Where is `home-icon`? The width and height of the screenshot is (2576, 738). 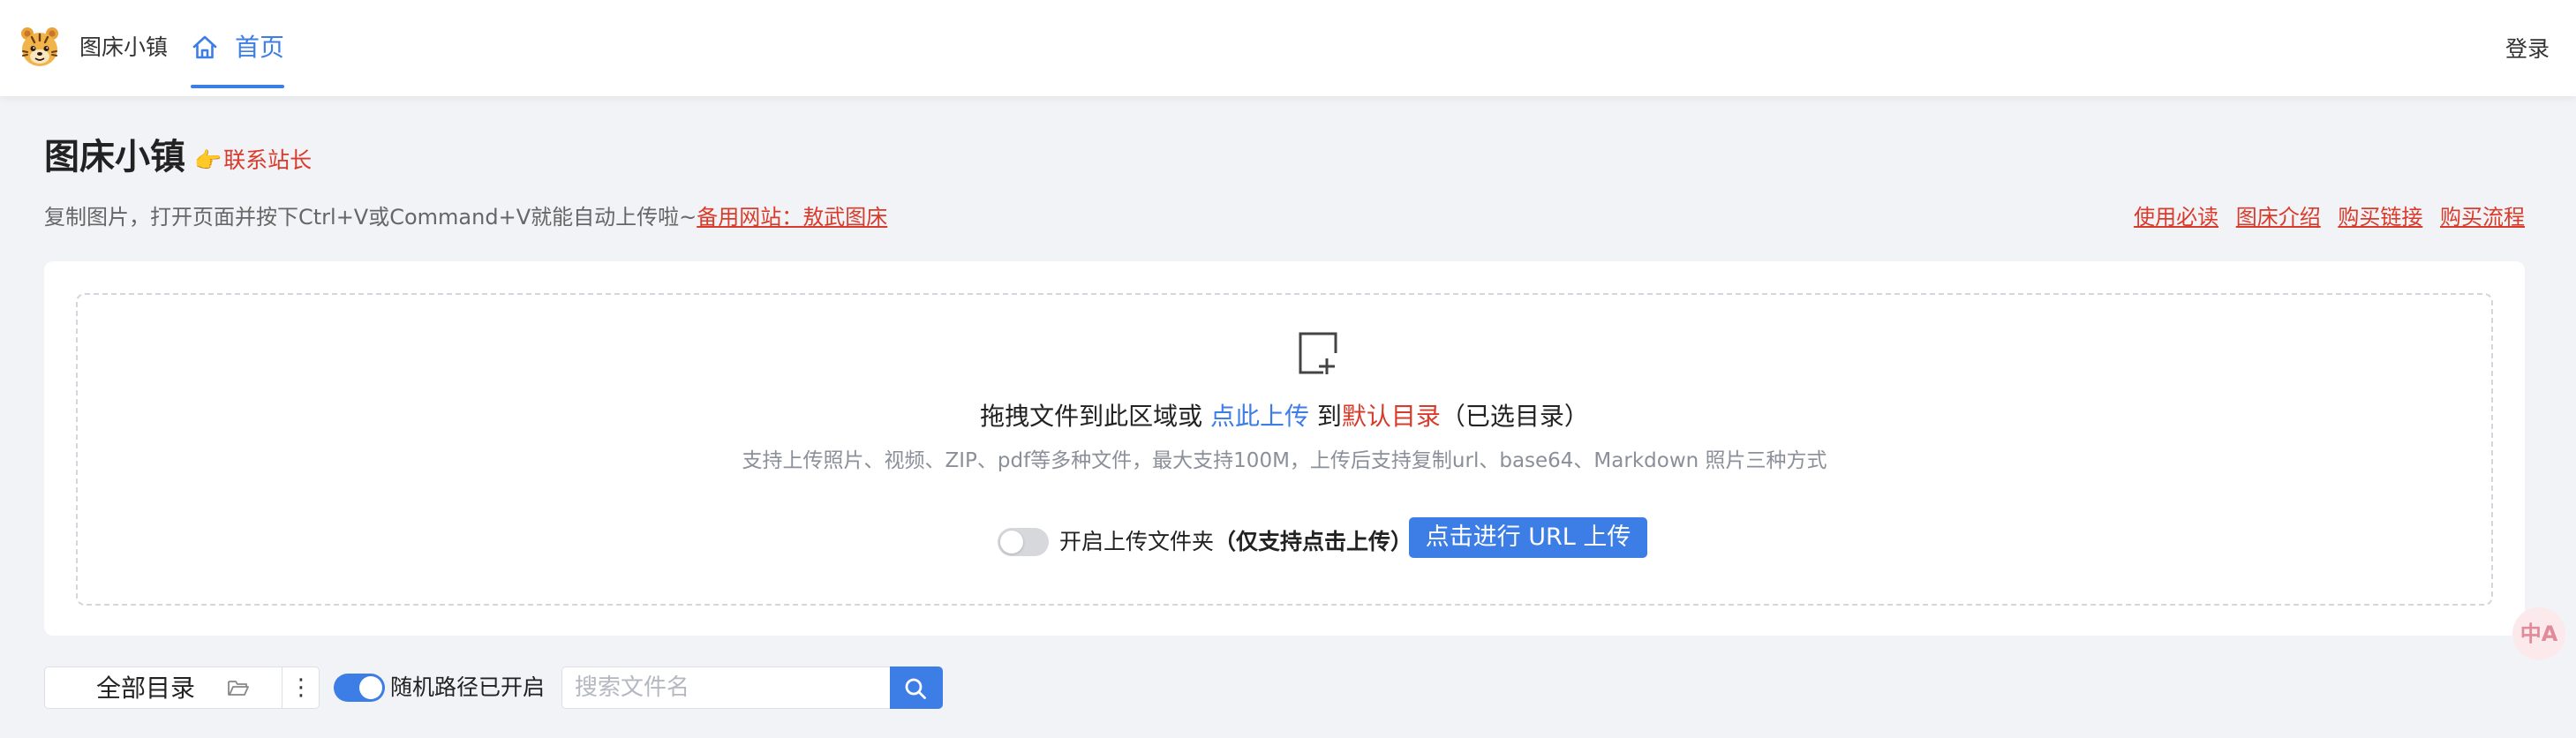
home-icon is located at coordinates (205, 47).